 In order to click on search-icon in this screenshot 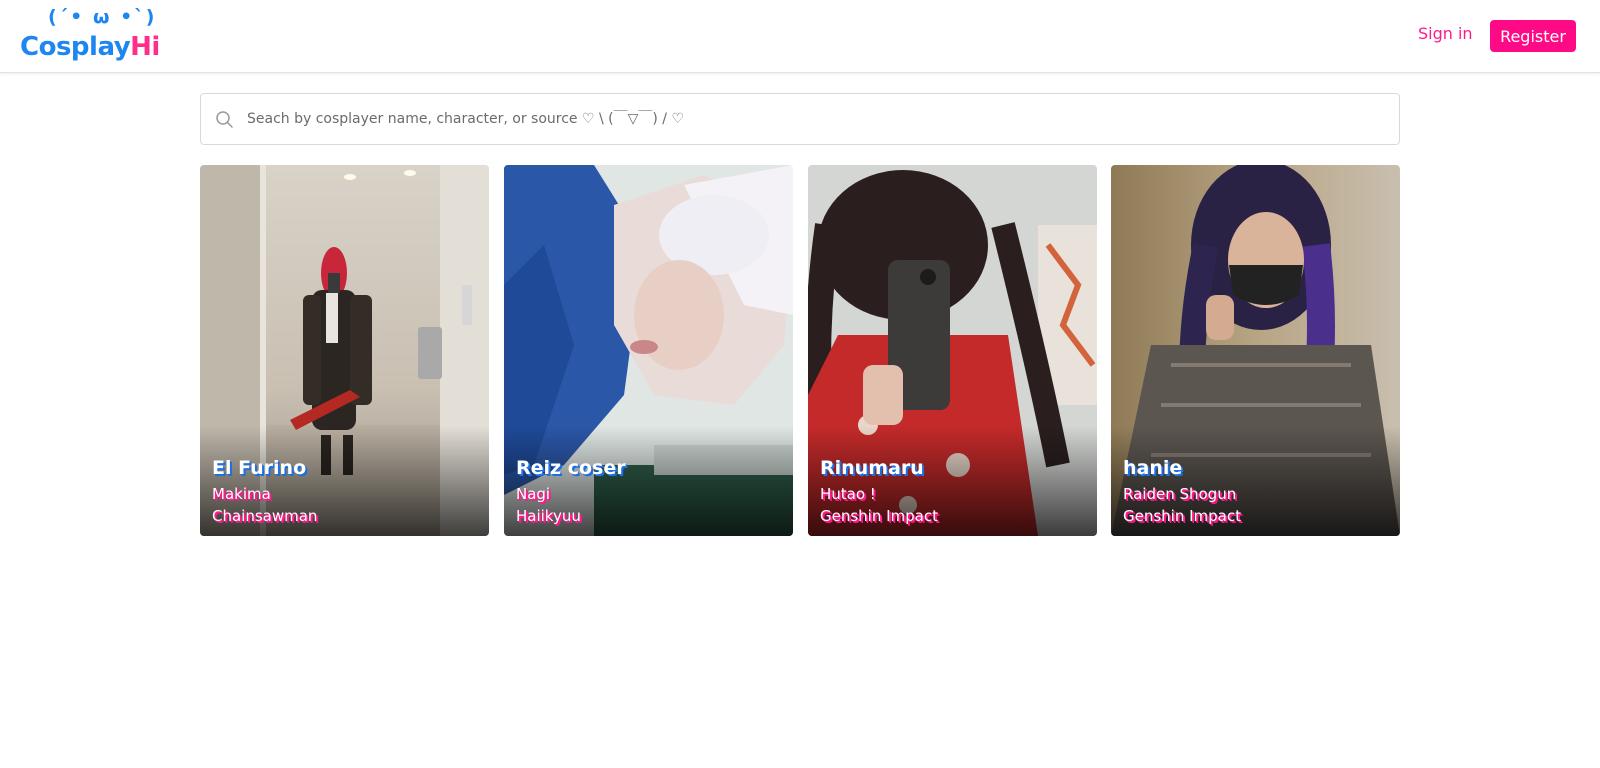, I will do `click(225, 120)`.